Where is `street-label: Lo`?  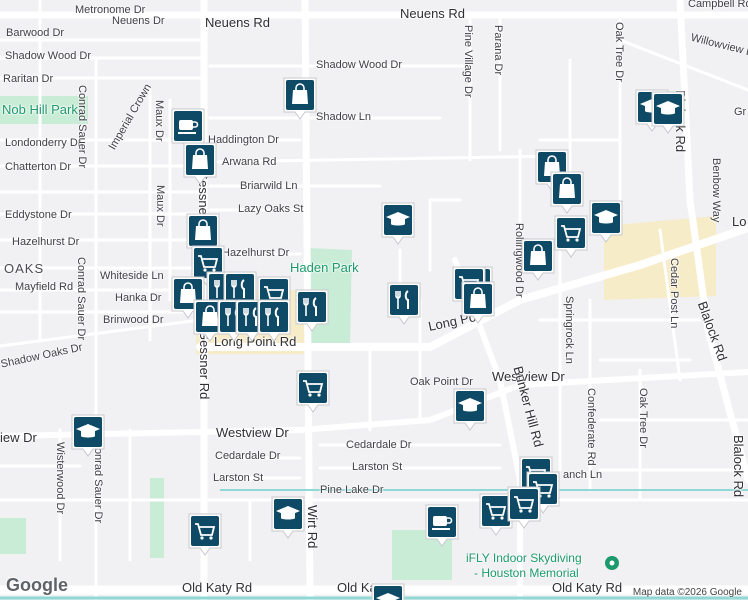 street-label: Lo is located at coordinates (739, 221).